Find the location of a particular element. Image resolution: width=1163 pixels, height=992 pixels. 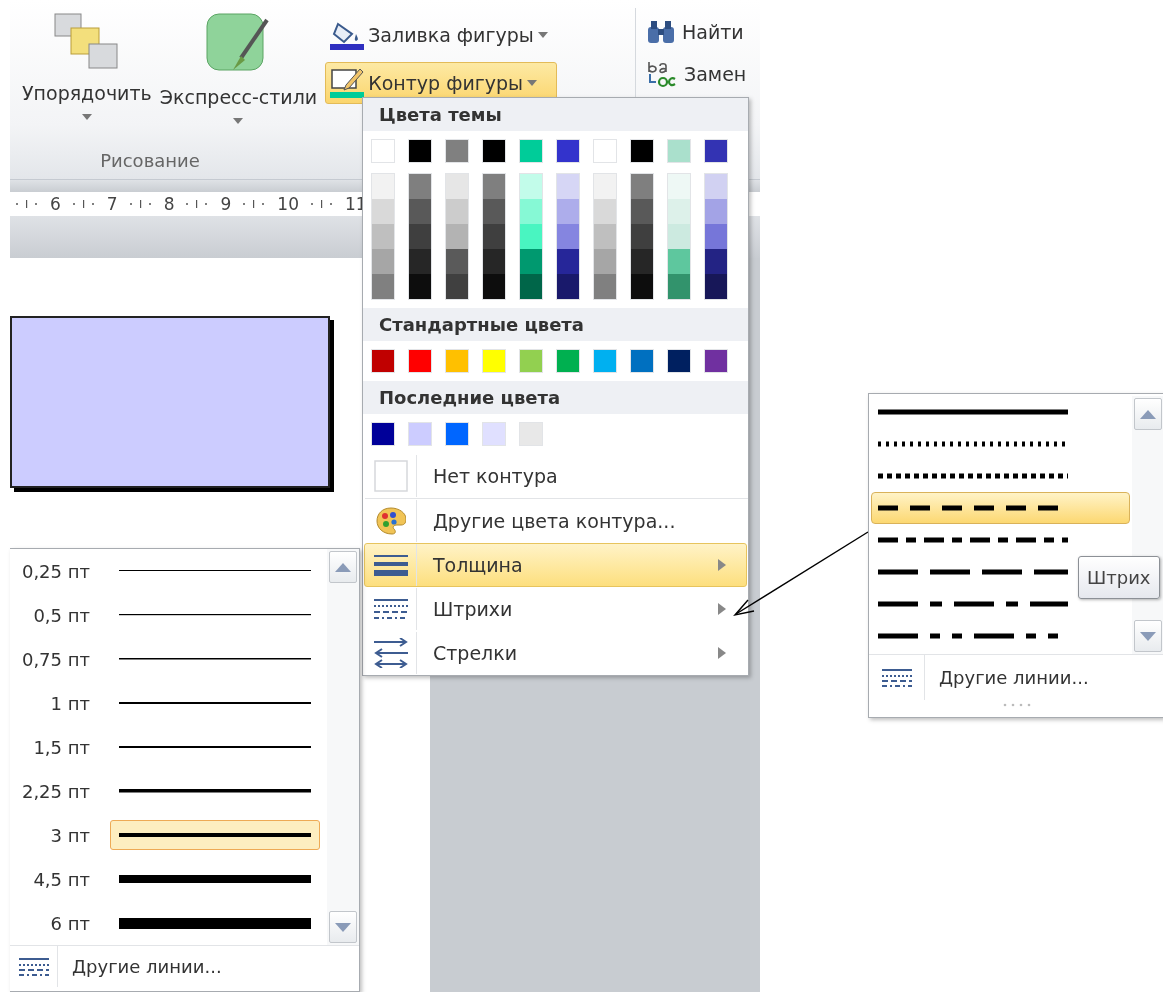

menu-item: Нет контура is located at coordinates (555, 476).